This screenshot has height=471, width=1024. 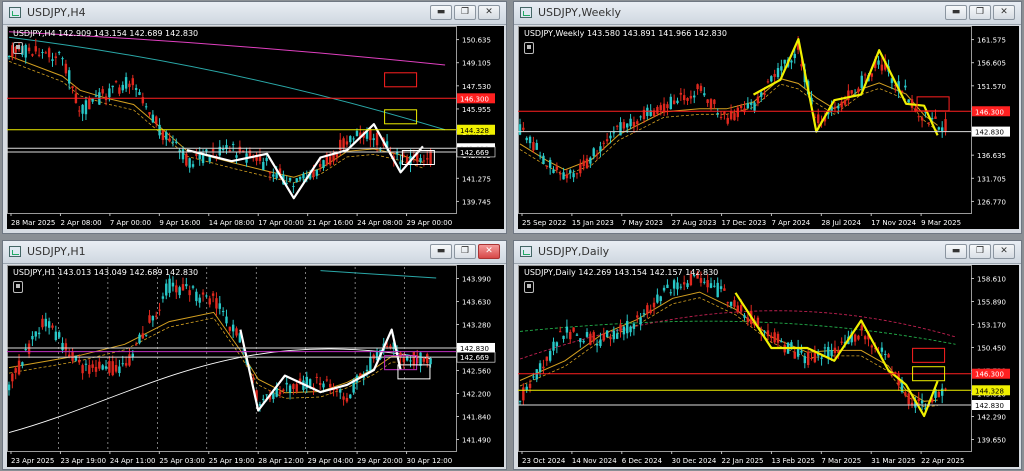 I want to click on x-tick-label: 28 Mar 2025, so click(x=33, y=223).